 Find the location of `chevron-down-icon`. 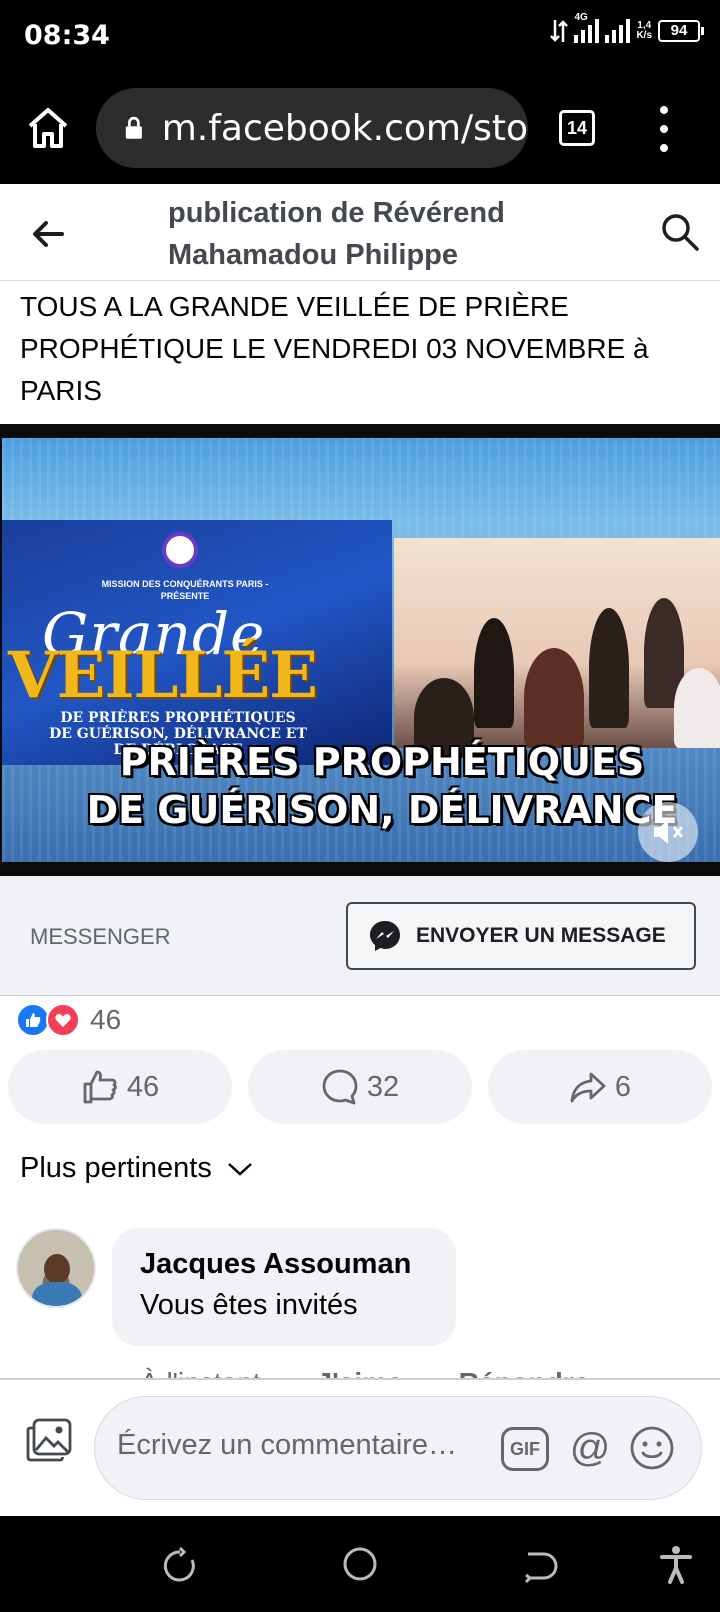

chevron-down-icon is located at coordinates (239, 1169).